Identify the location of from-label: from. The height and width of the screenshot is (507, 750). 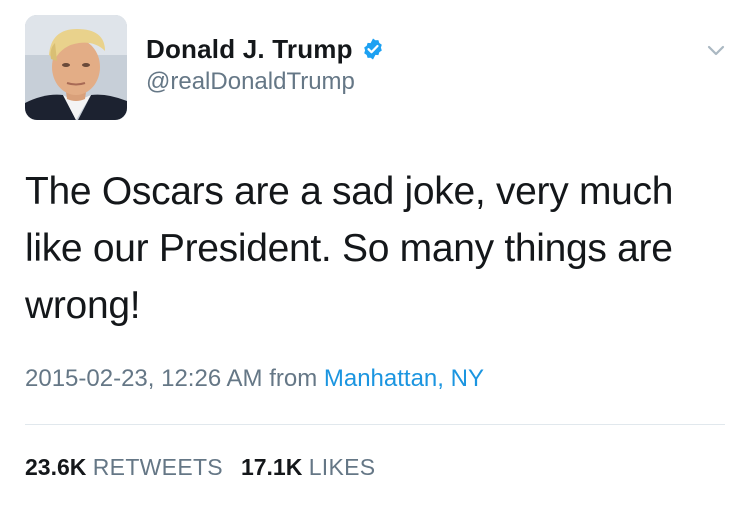
(293, 378).